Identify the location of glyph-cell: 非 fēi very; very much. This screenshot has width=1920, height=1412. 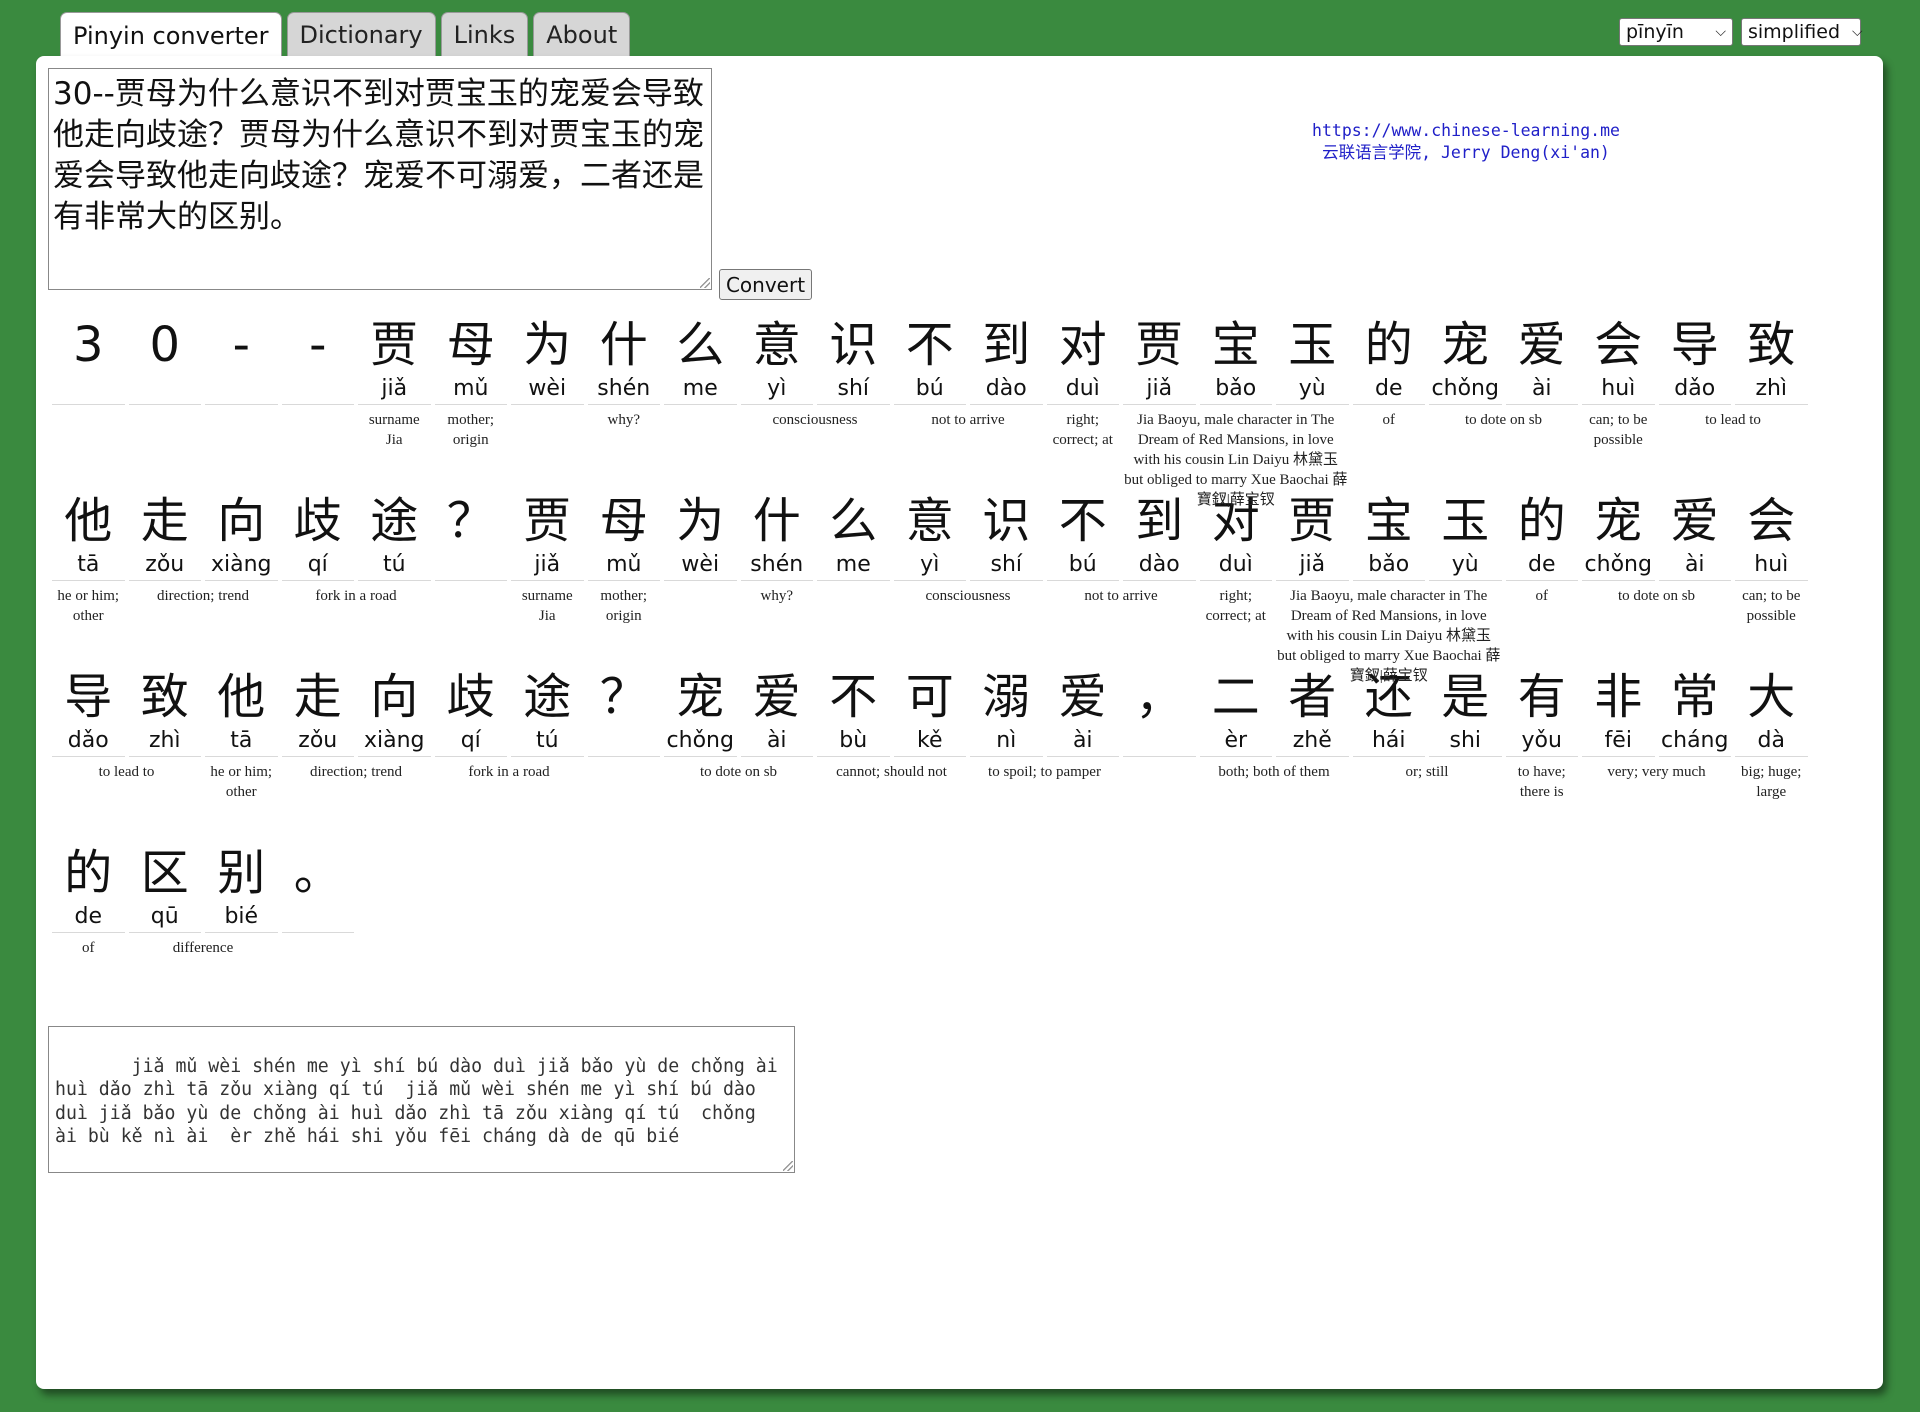
(1643, 756).